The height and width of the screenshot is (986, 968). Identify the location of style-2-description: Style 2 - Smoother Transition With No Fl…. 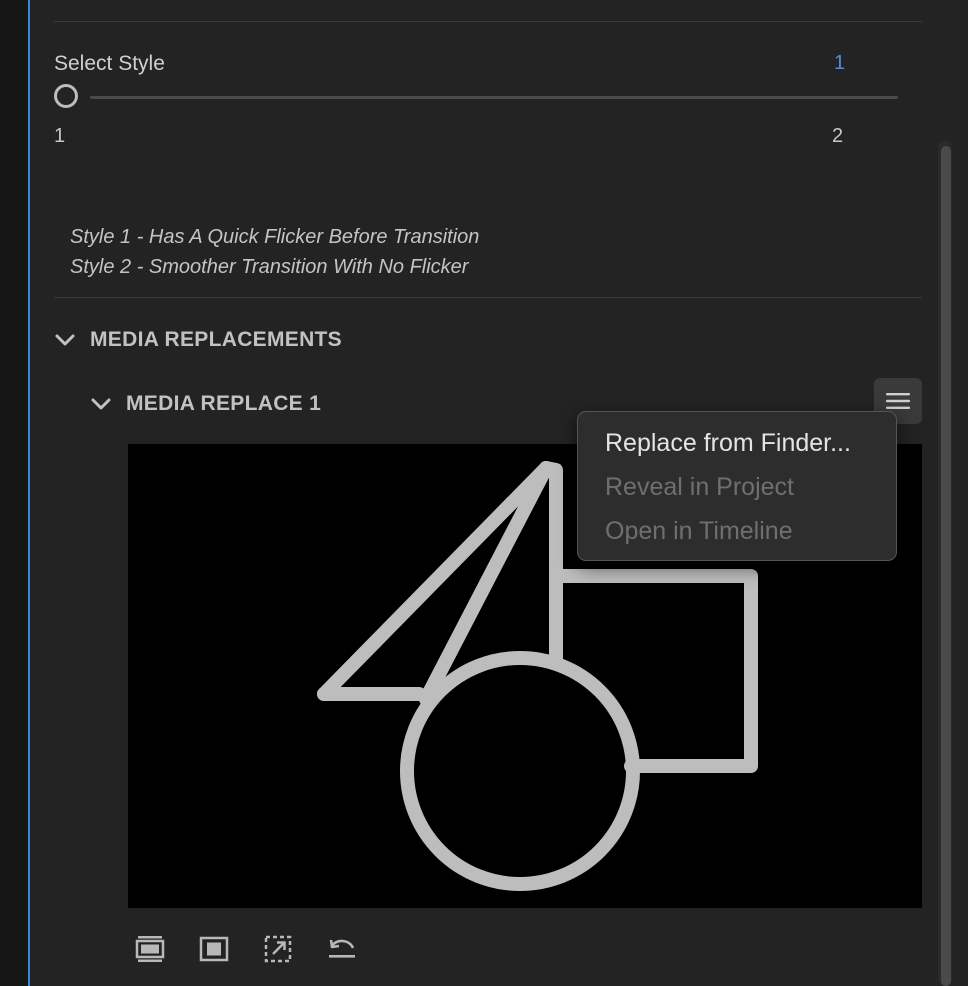
(269, 267).